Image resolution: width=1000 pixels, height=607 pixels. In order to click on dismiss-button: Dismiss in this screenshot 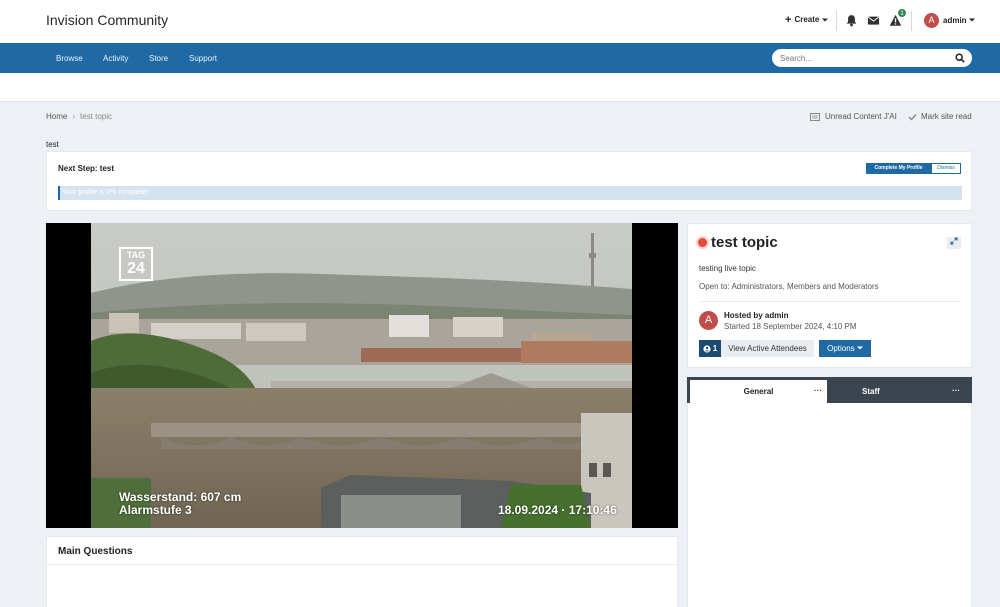, I will do `click(946, 168)`.